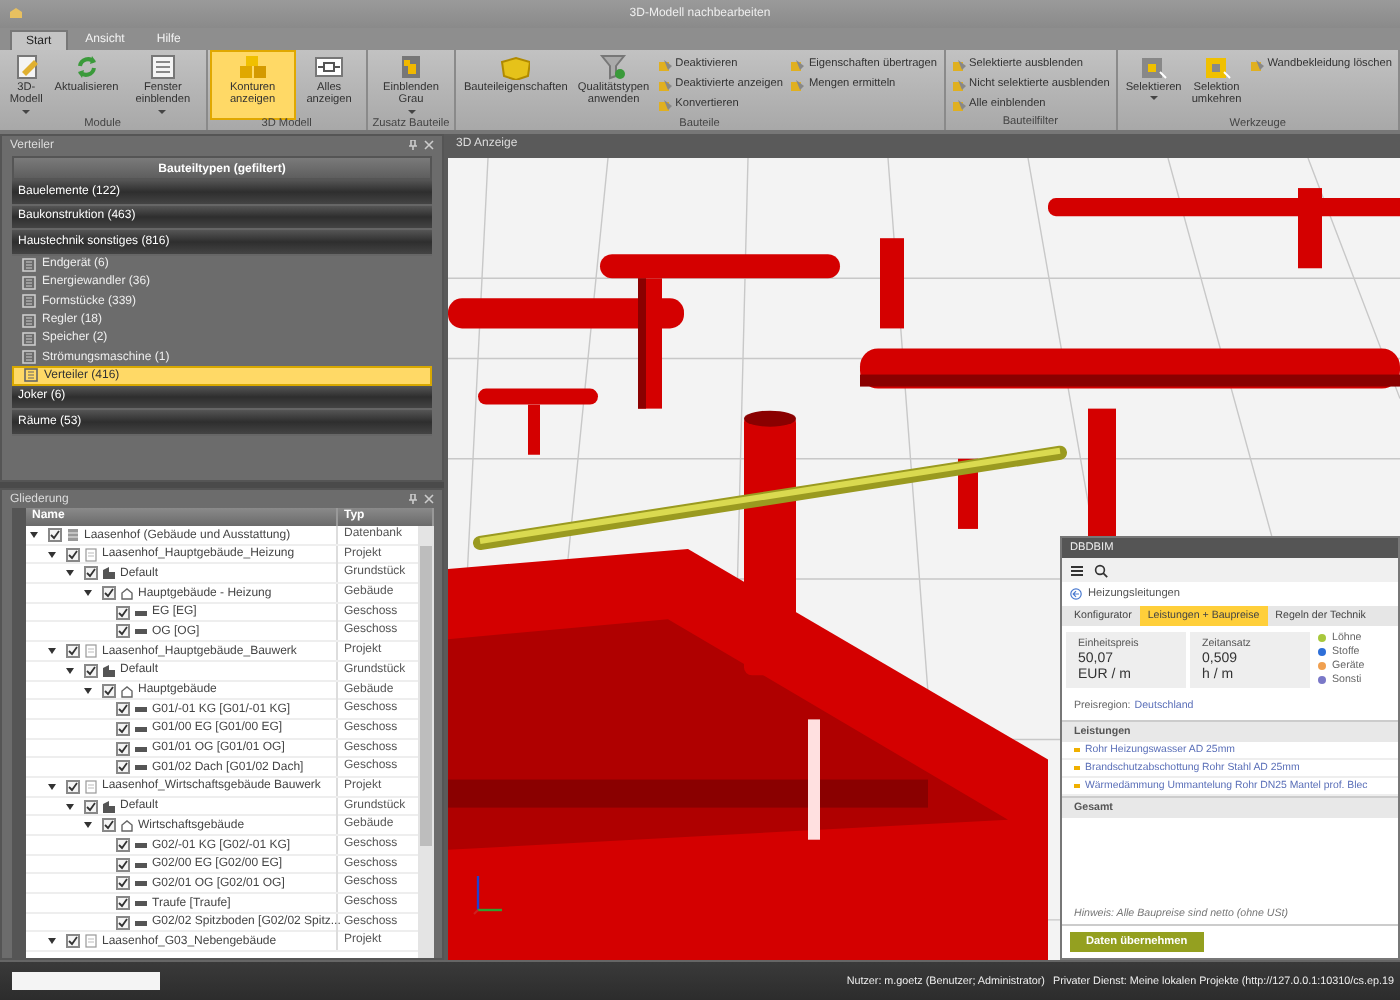 The width and height of the screenshot is (1400, 1000). I want to click on back-arrow-icon, so click(1076, 594).